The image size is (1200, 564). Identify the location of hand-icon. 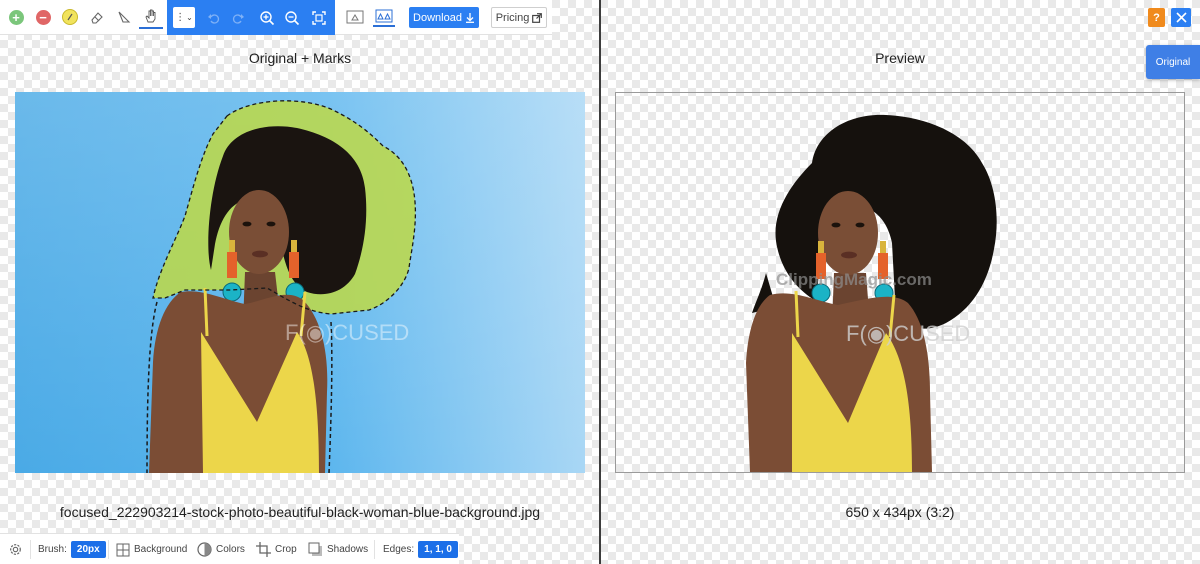
(150, 16).